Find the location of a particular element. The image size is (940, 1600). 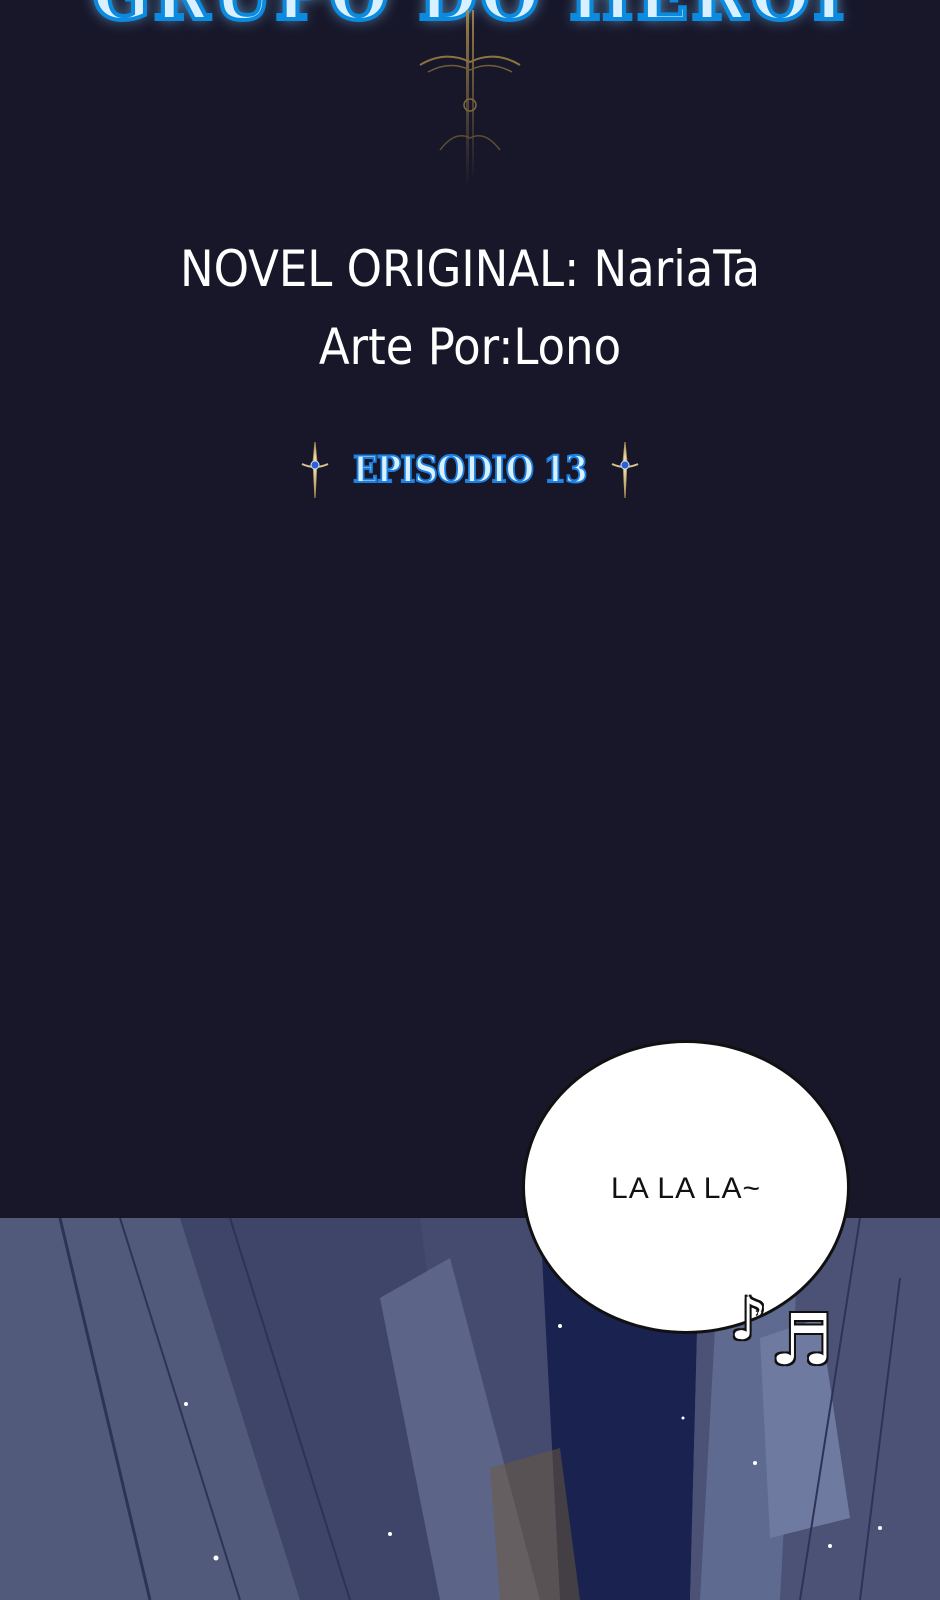

speech-bubble-text: LA LA LA~ is located at coordinates (686, 1188).